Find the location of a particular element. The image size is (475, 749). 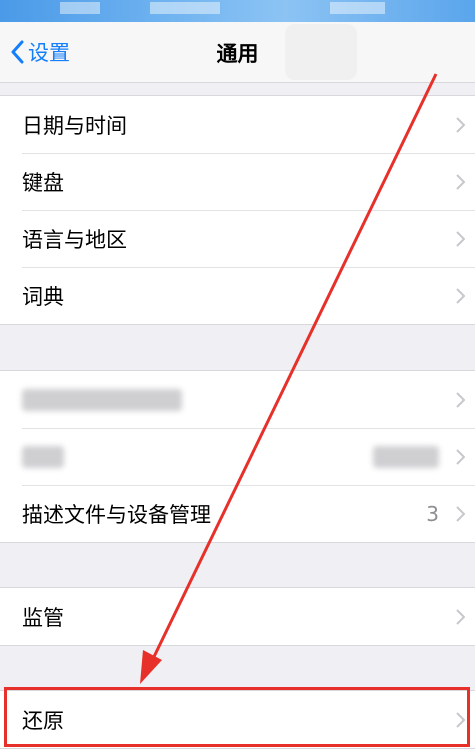

settings-group-supervision: 监管 is located at coordinates (237, 616).